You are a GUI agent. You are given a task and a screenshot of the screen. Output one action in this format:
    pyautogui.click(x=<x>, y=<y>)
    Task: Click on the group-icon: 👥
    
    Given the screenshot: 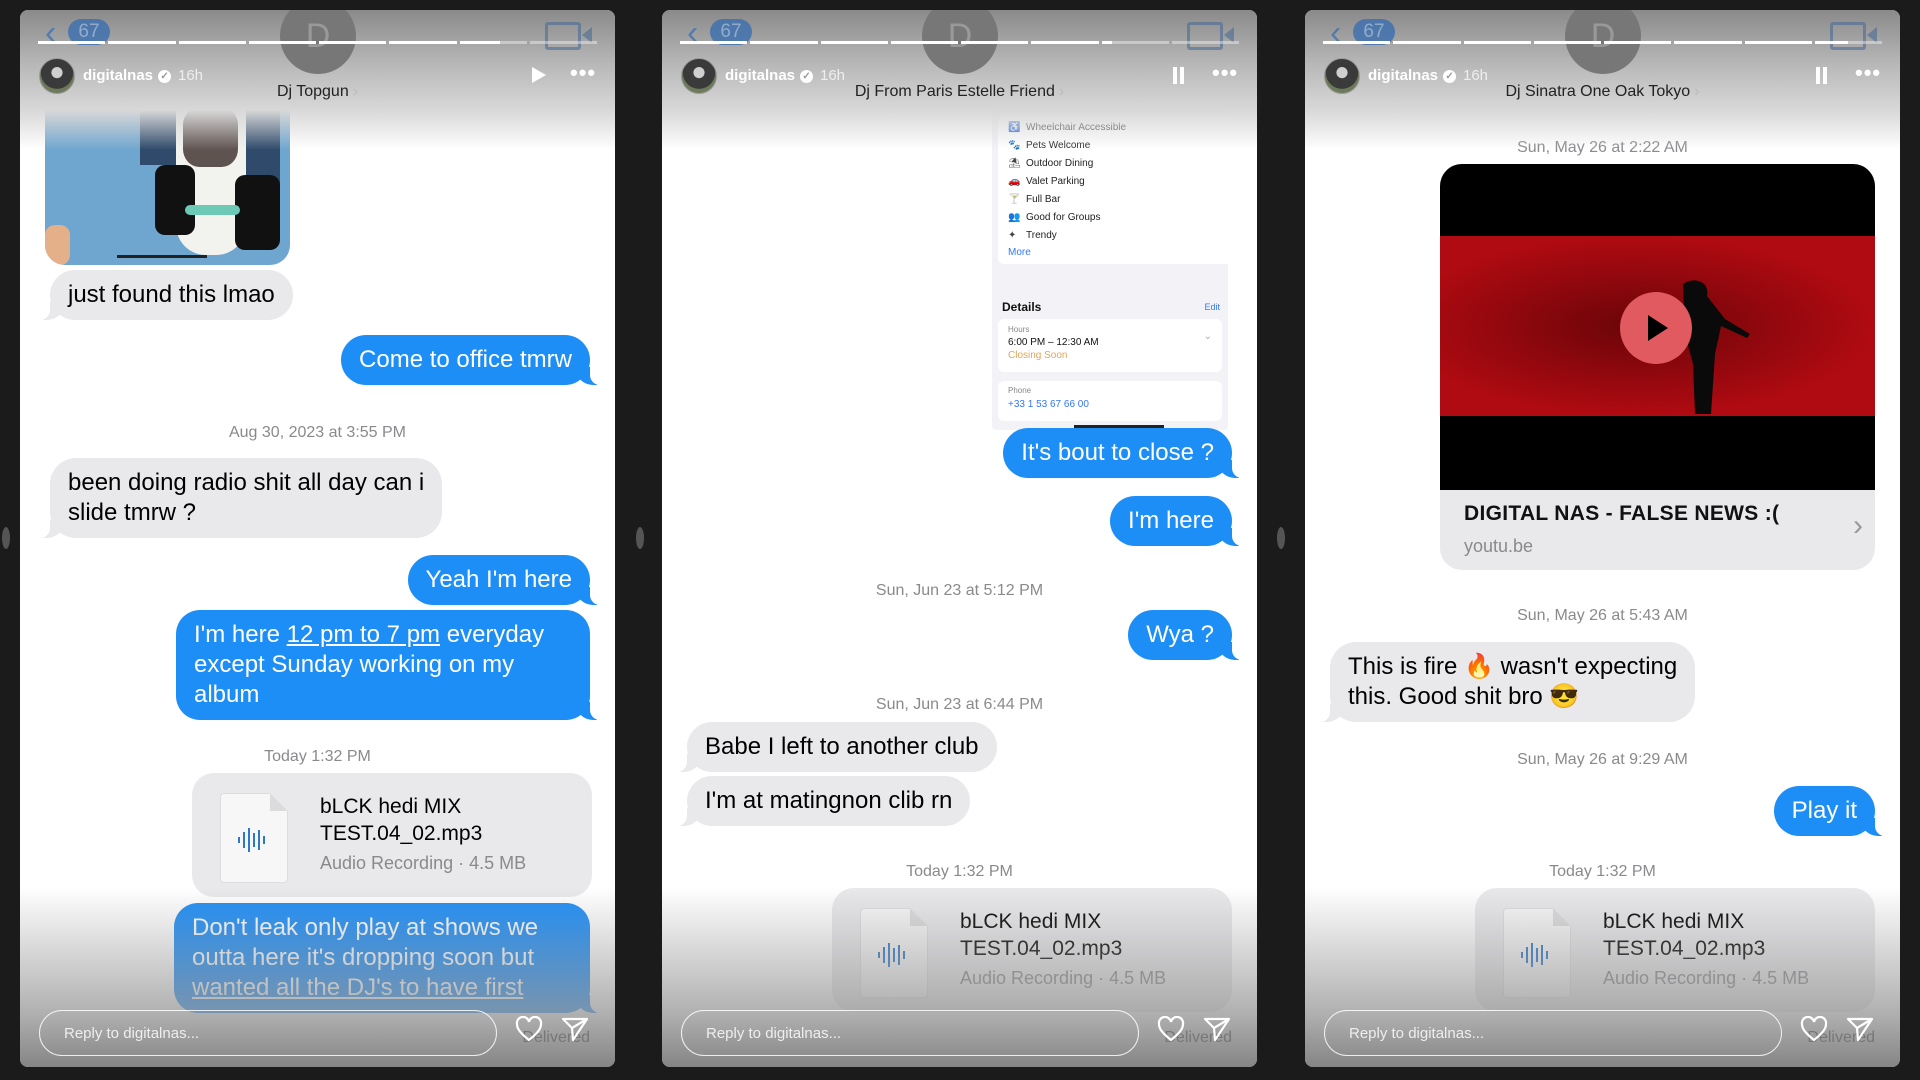 What is the action you would take?
    pyautogui.click(x=1014, y=217)
    